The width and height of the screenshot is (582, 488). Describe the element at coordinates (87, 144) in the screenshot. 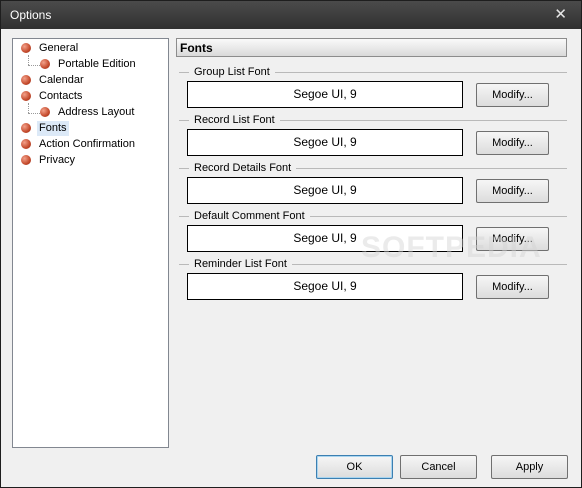

I see `tree-item-label: Action Confirmation` at that location.